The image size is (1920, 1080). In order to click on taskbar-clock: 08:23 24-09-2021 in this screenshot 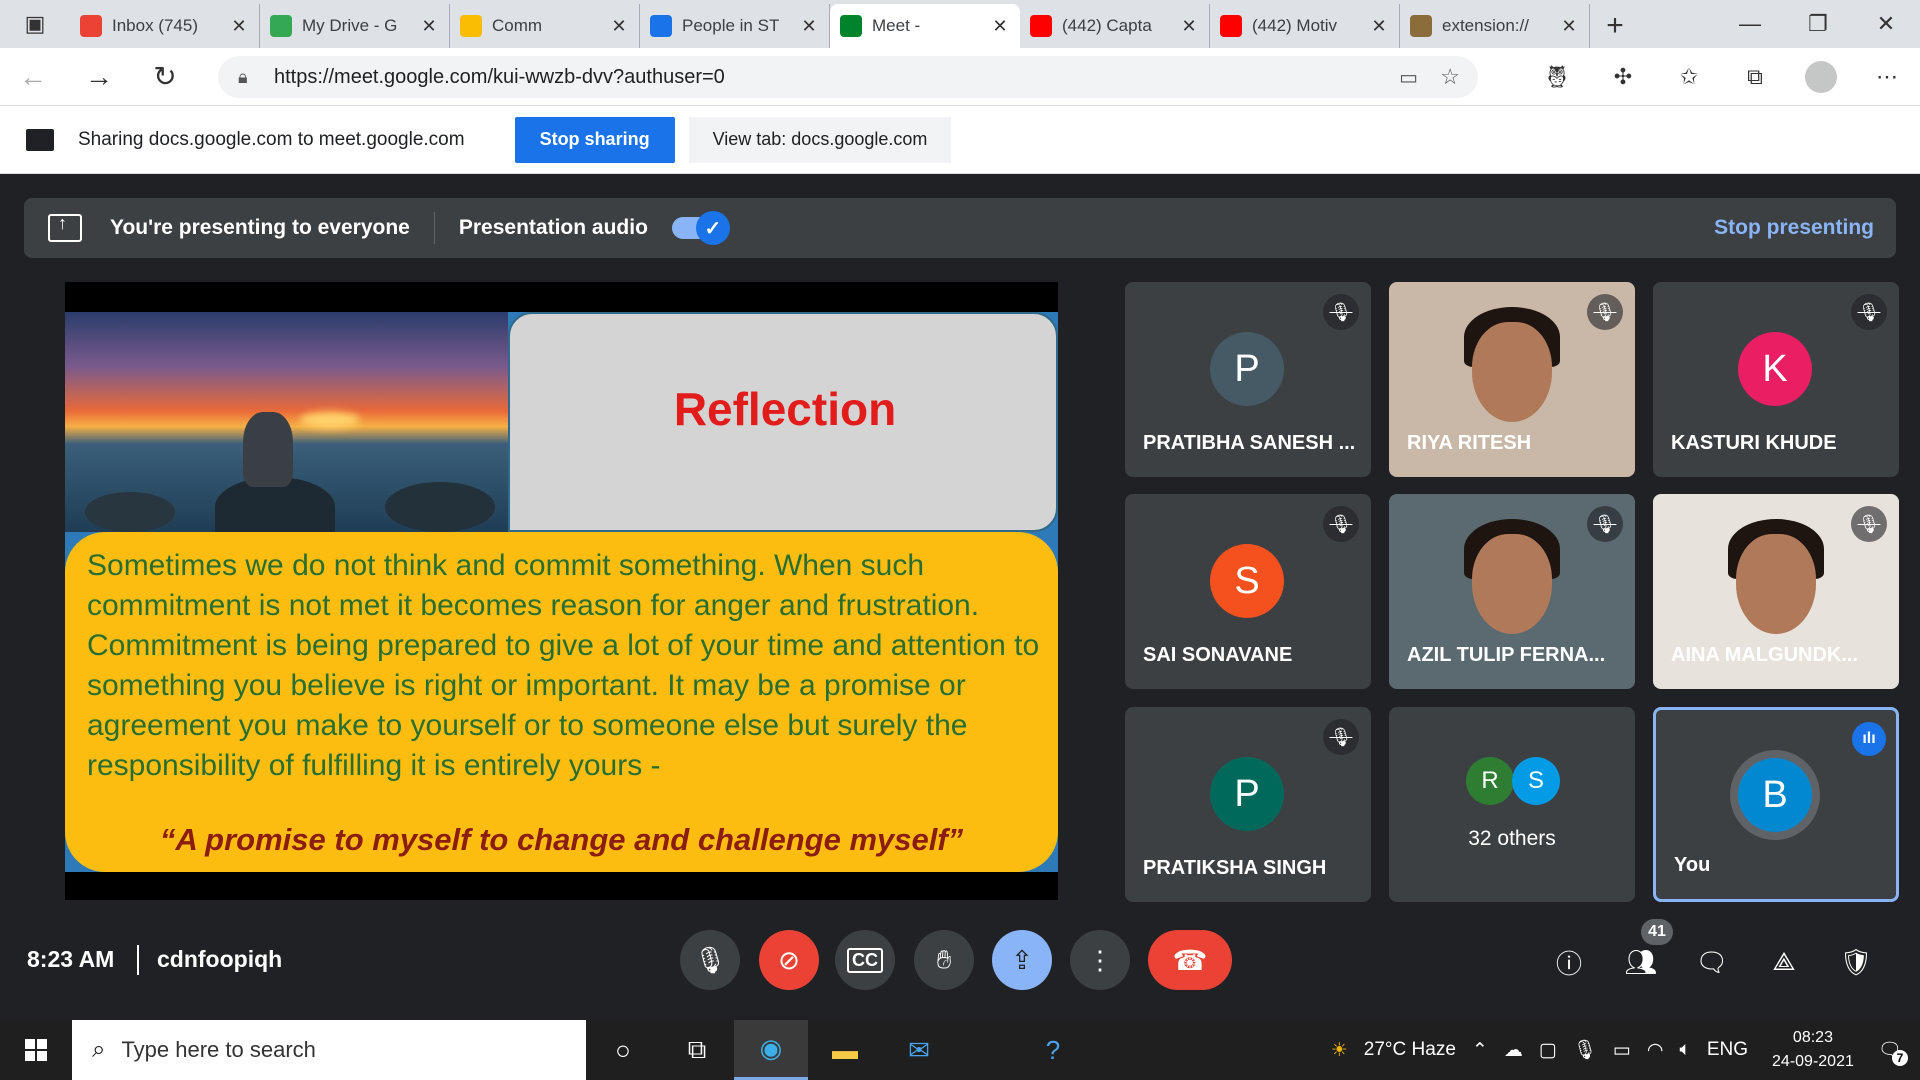, I will do `click(1813, 1050)`.